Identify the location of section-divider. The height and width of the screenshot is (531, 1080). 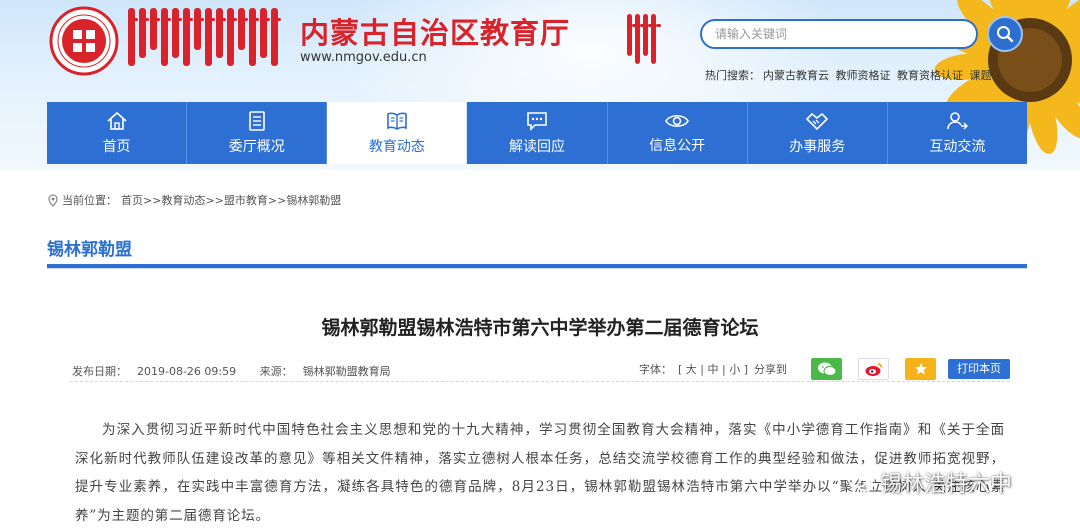
(537, 266).